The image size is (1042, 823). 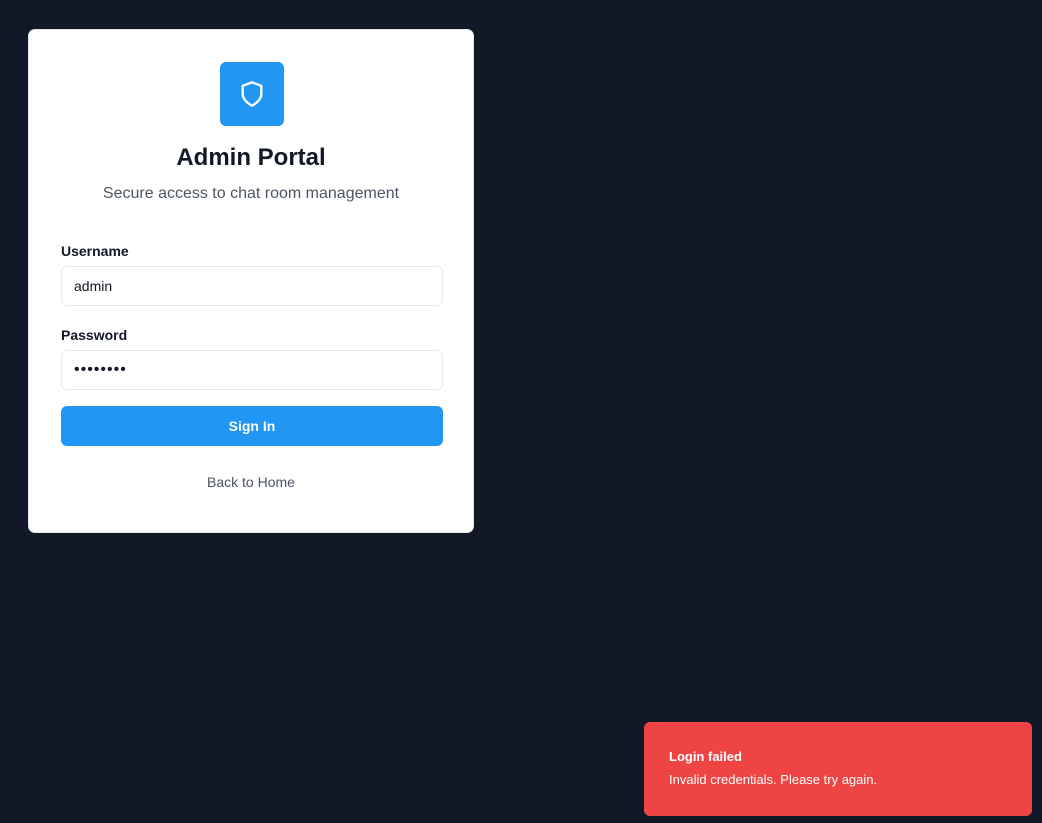 I want to click on sign-in-button: Sign In, so click(x=252, y=426).